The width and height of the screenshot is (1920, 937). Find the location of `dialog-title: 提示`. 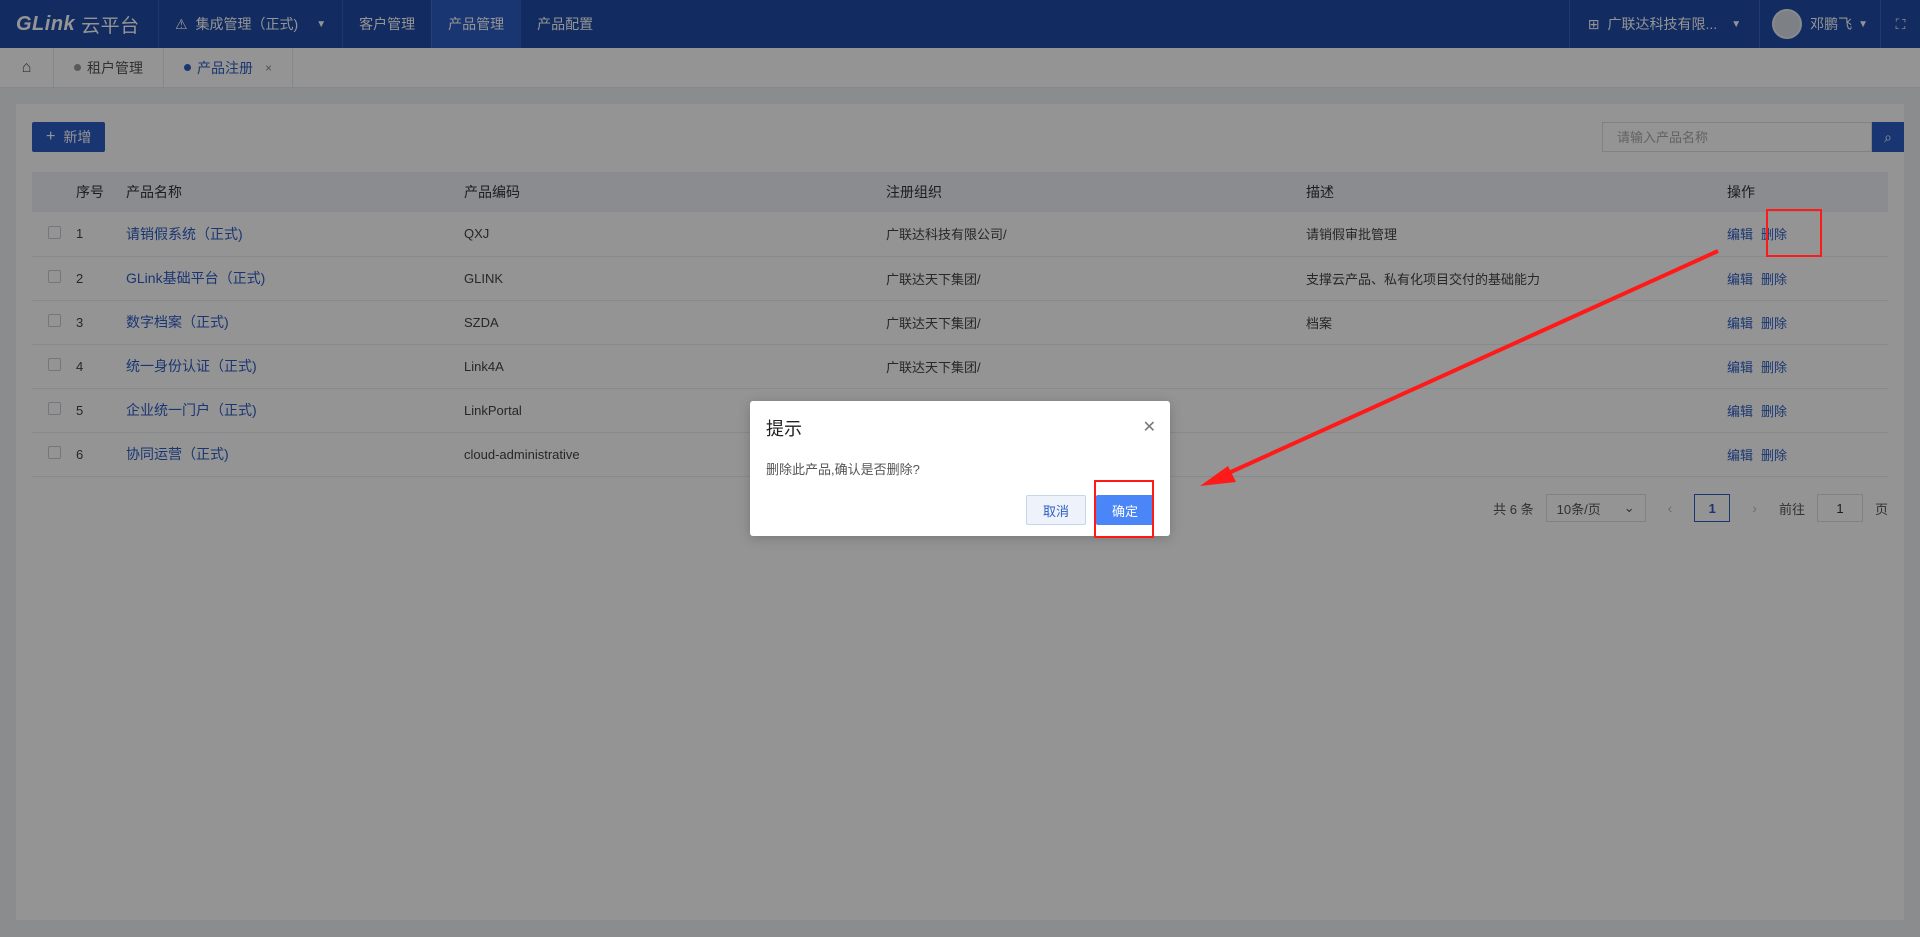

dialog-title: 提示 is located at coordinates (784, 429).